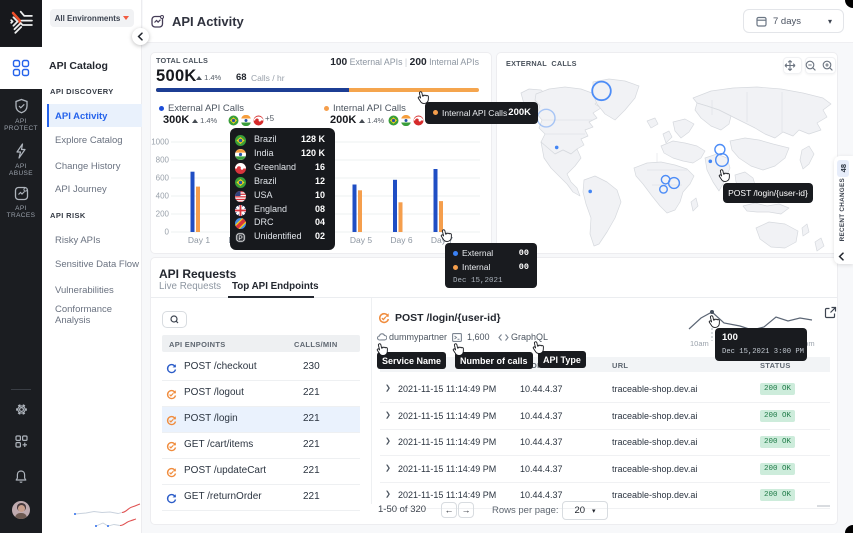 The height and width of the screenshot is (533, 853). I want to click on svg-text: Day 1, so click(199, 240).